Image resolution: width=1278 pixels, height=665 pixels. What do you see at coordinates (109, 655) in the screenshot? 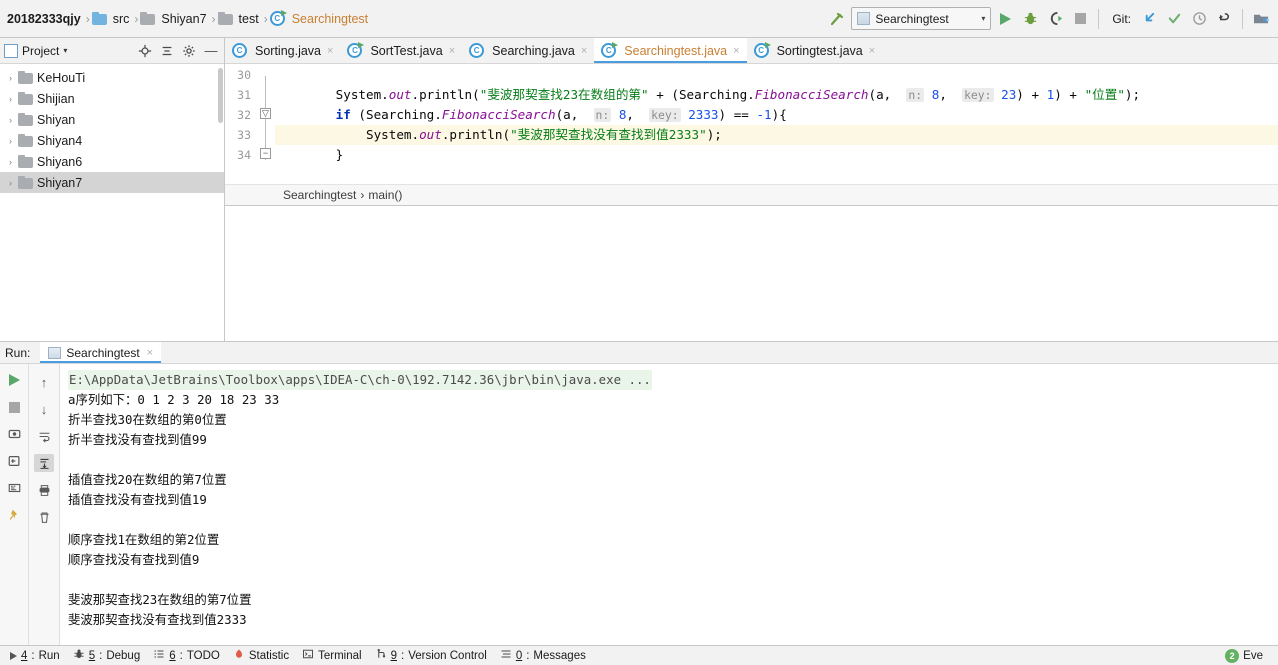
I see `status-item-debug: 5: Debug` at bounding box center [109, 655].